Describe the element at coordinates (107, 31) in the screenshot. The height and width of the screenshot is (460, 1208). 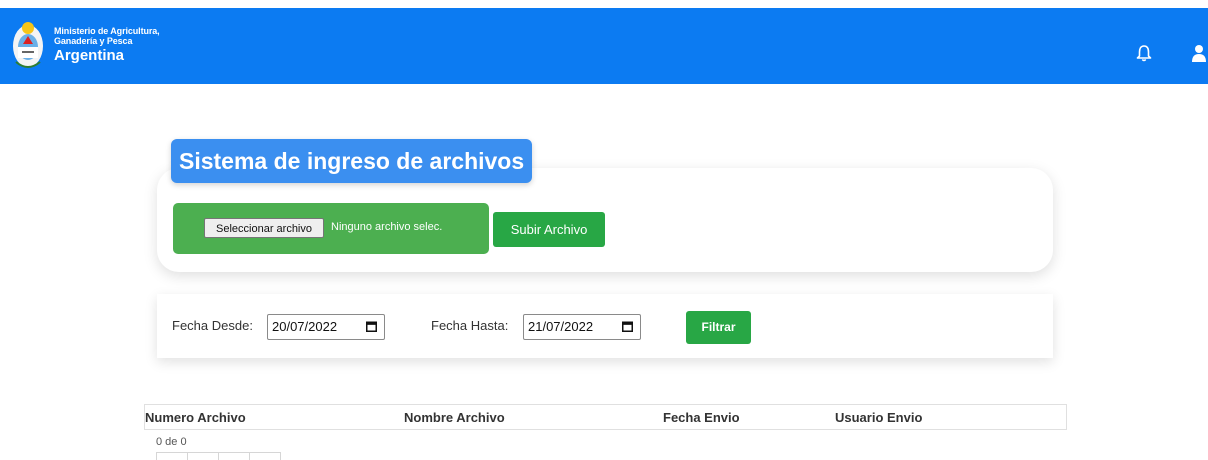
I see `org-name-line1: Ministerio de Agricultura,` at that location.